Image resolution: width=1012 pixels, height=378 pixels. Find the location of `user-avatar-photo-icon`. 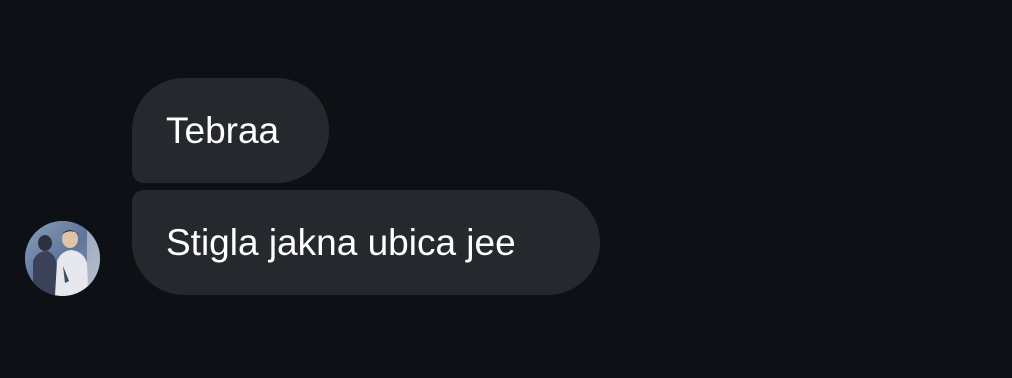

user-avatar-photo-icon is located at coordinates (62, 258).